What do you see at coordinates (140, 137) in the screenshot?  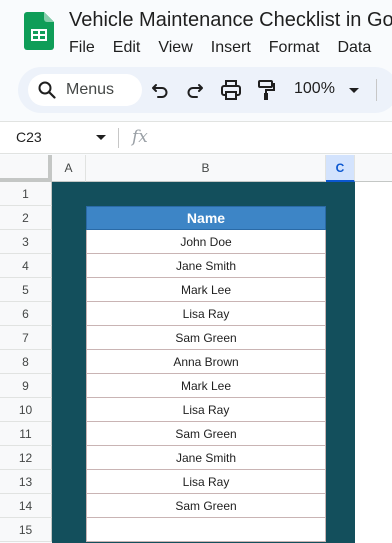 I see `fx-icon: fx` at bounding box center [140, 137].